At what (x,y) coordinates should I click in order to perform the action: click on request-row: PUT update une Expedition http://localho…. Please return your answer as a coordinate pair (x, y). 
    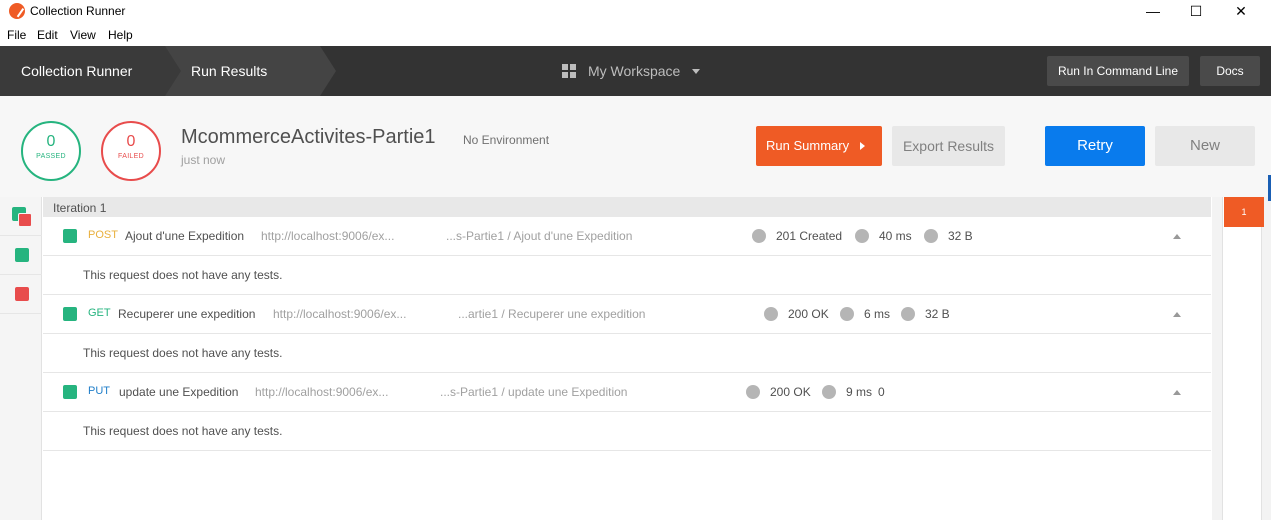
    Looking at the image, I should click on (627, 392).